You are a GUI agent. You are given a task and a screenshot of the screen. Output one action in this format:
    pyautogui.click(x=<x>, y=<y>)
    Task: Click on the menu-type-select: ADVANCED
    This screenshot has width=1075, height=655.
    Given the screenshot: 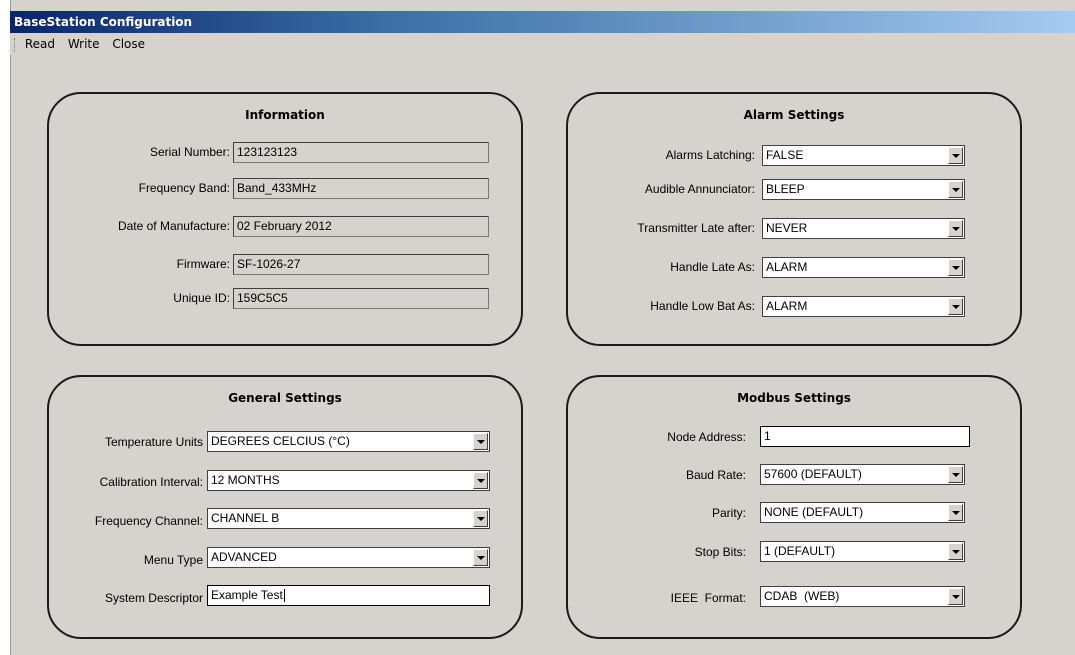 What is the action you would take?
    pyautogui.click(x=348, y=557)
    